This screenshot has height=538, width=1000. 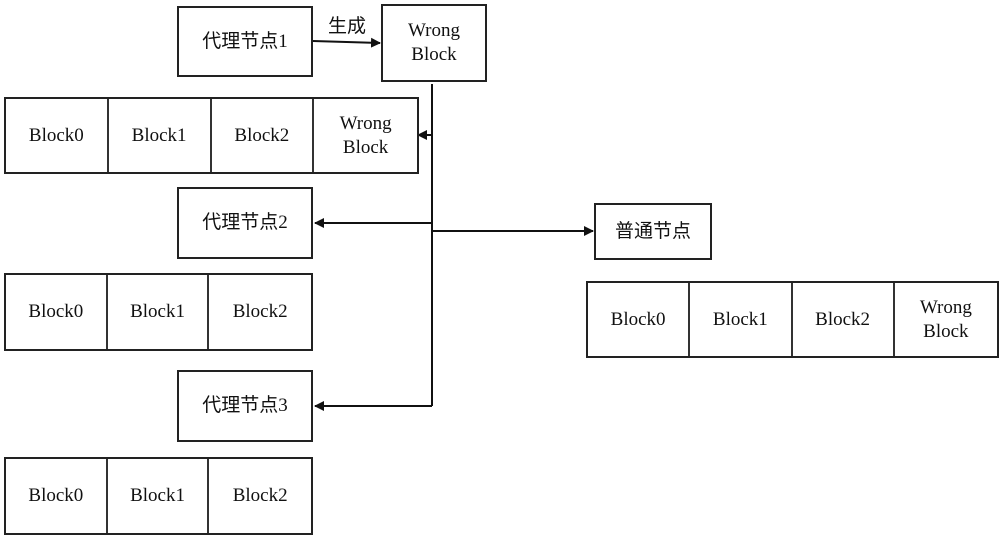 I want to click on normal-node: 普通节点, so click(x=653, y=231).